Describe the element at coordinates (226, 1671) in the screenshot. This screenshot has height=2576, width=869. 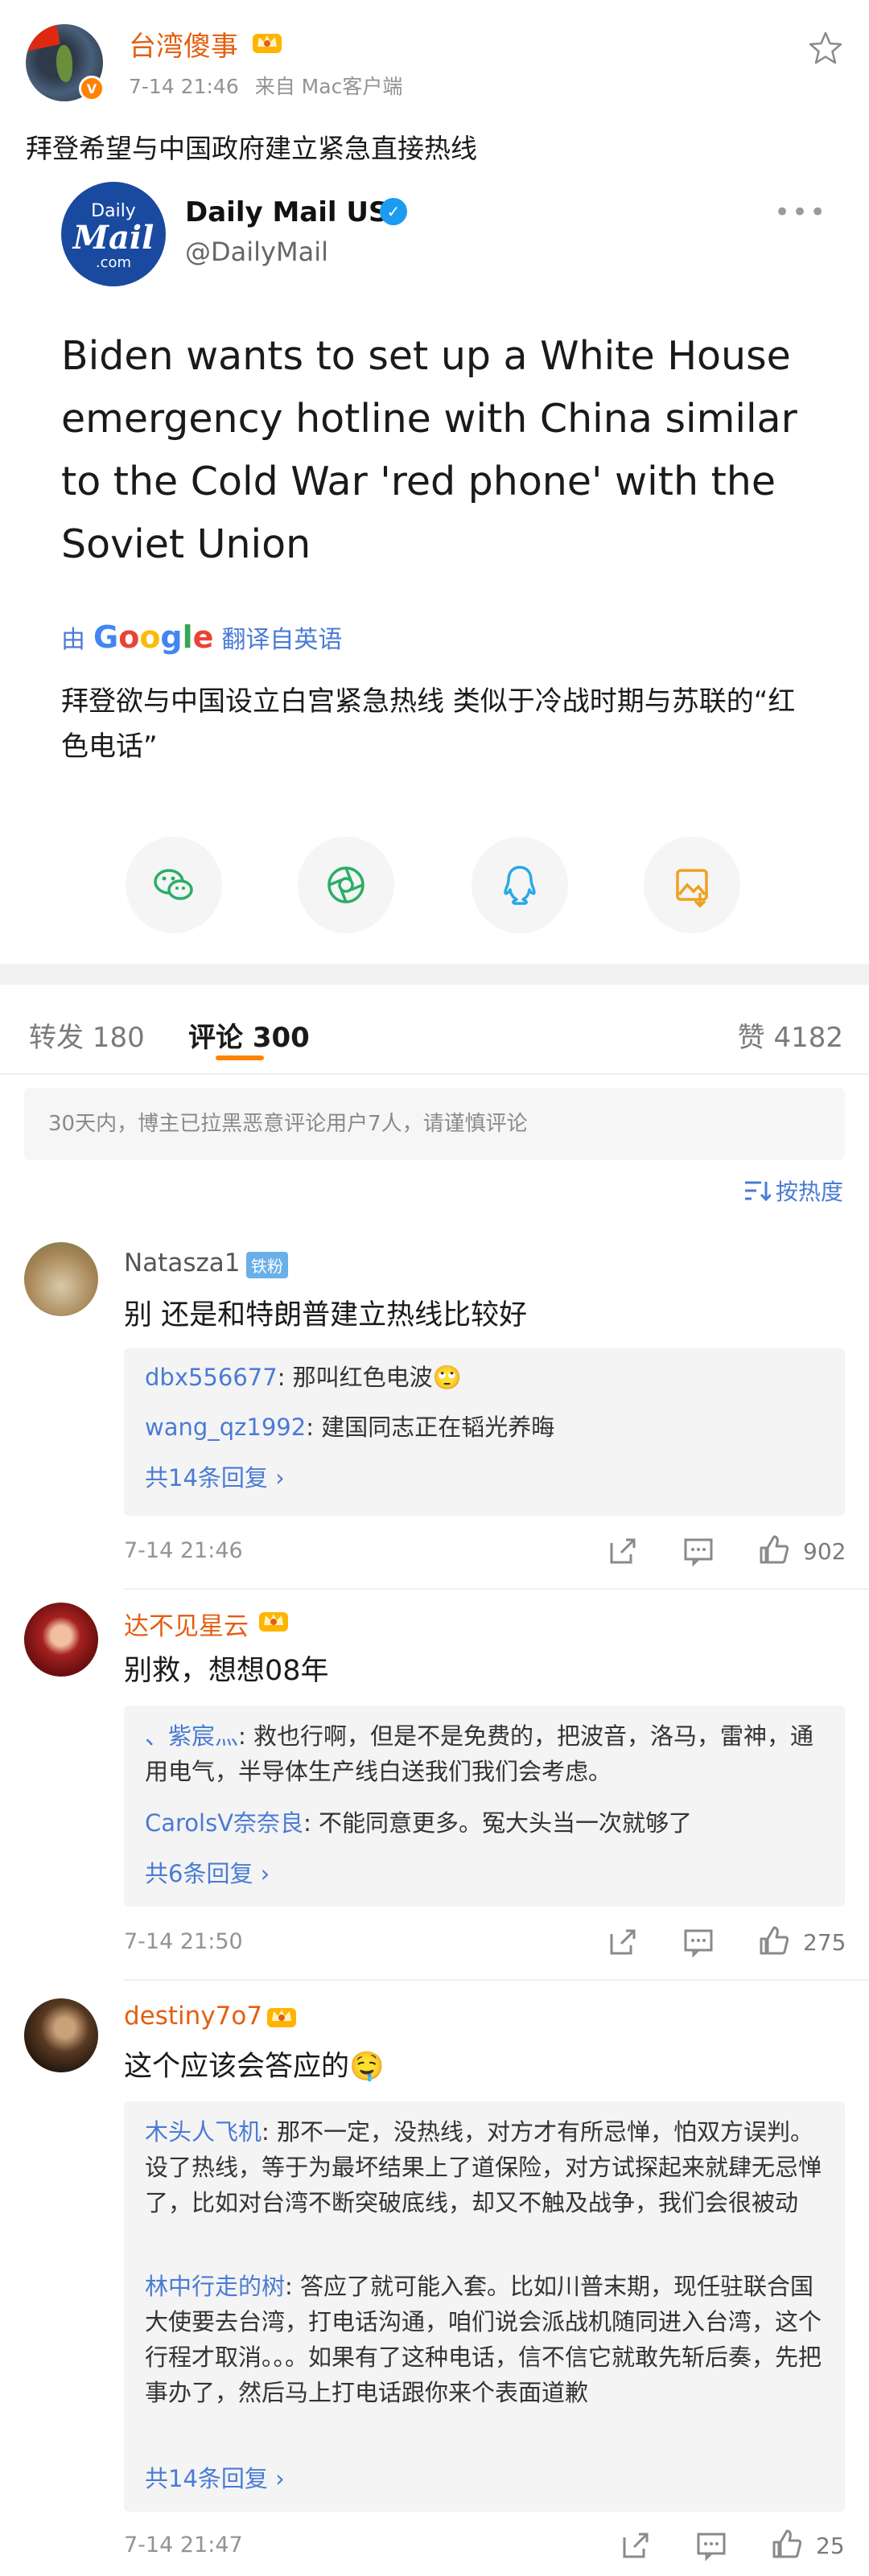
I see `comment-text: 别救，想想08年` at that location.